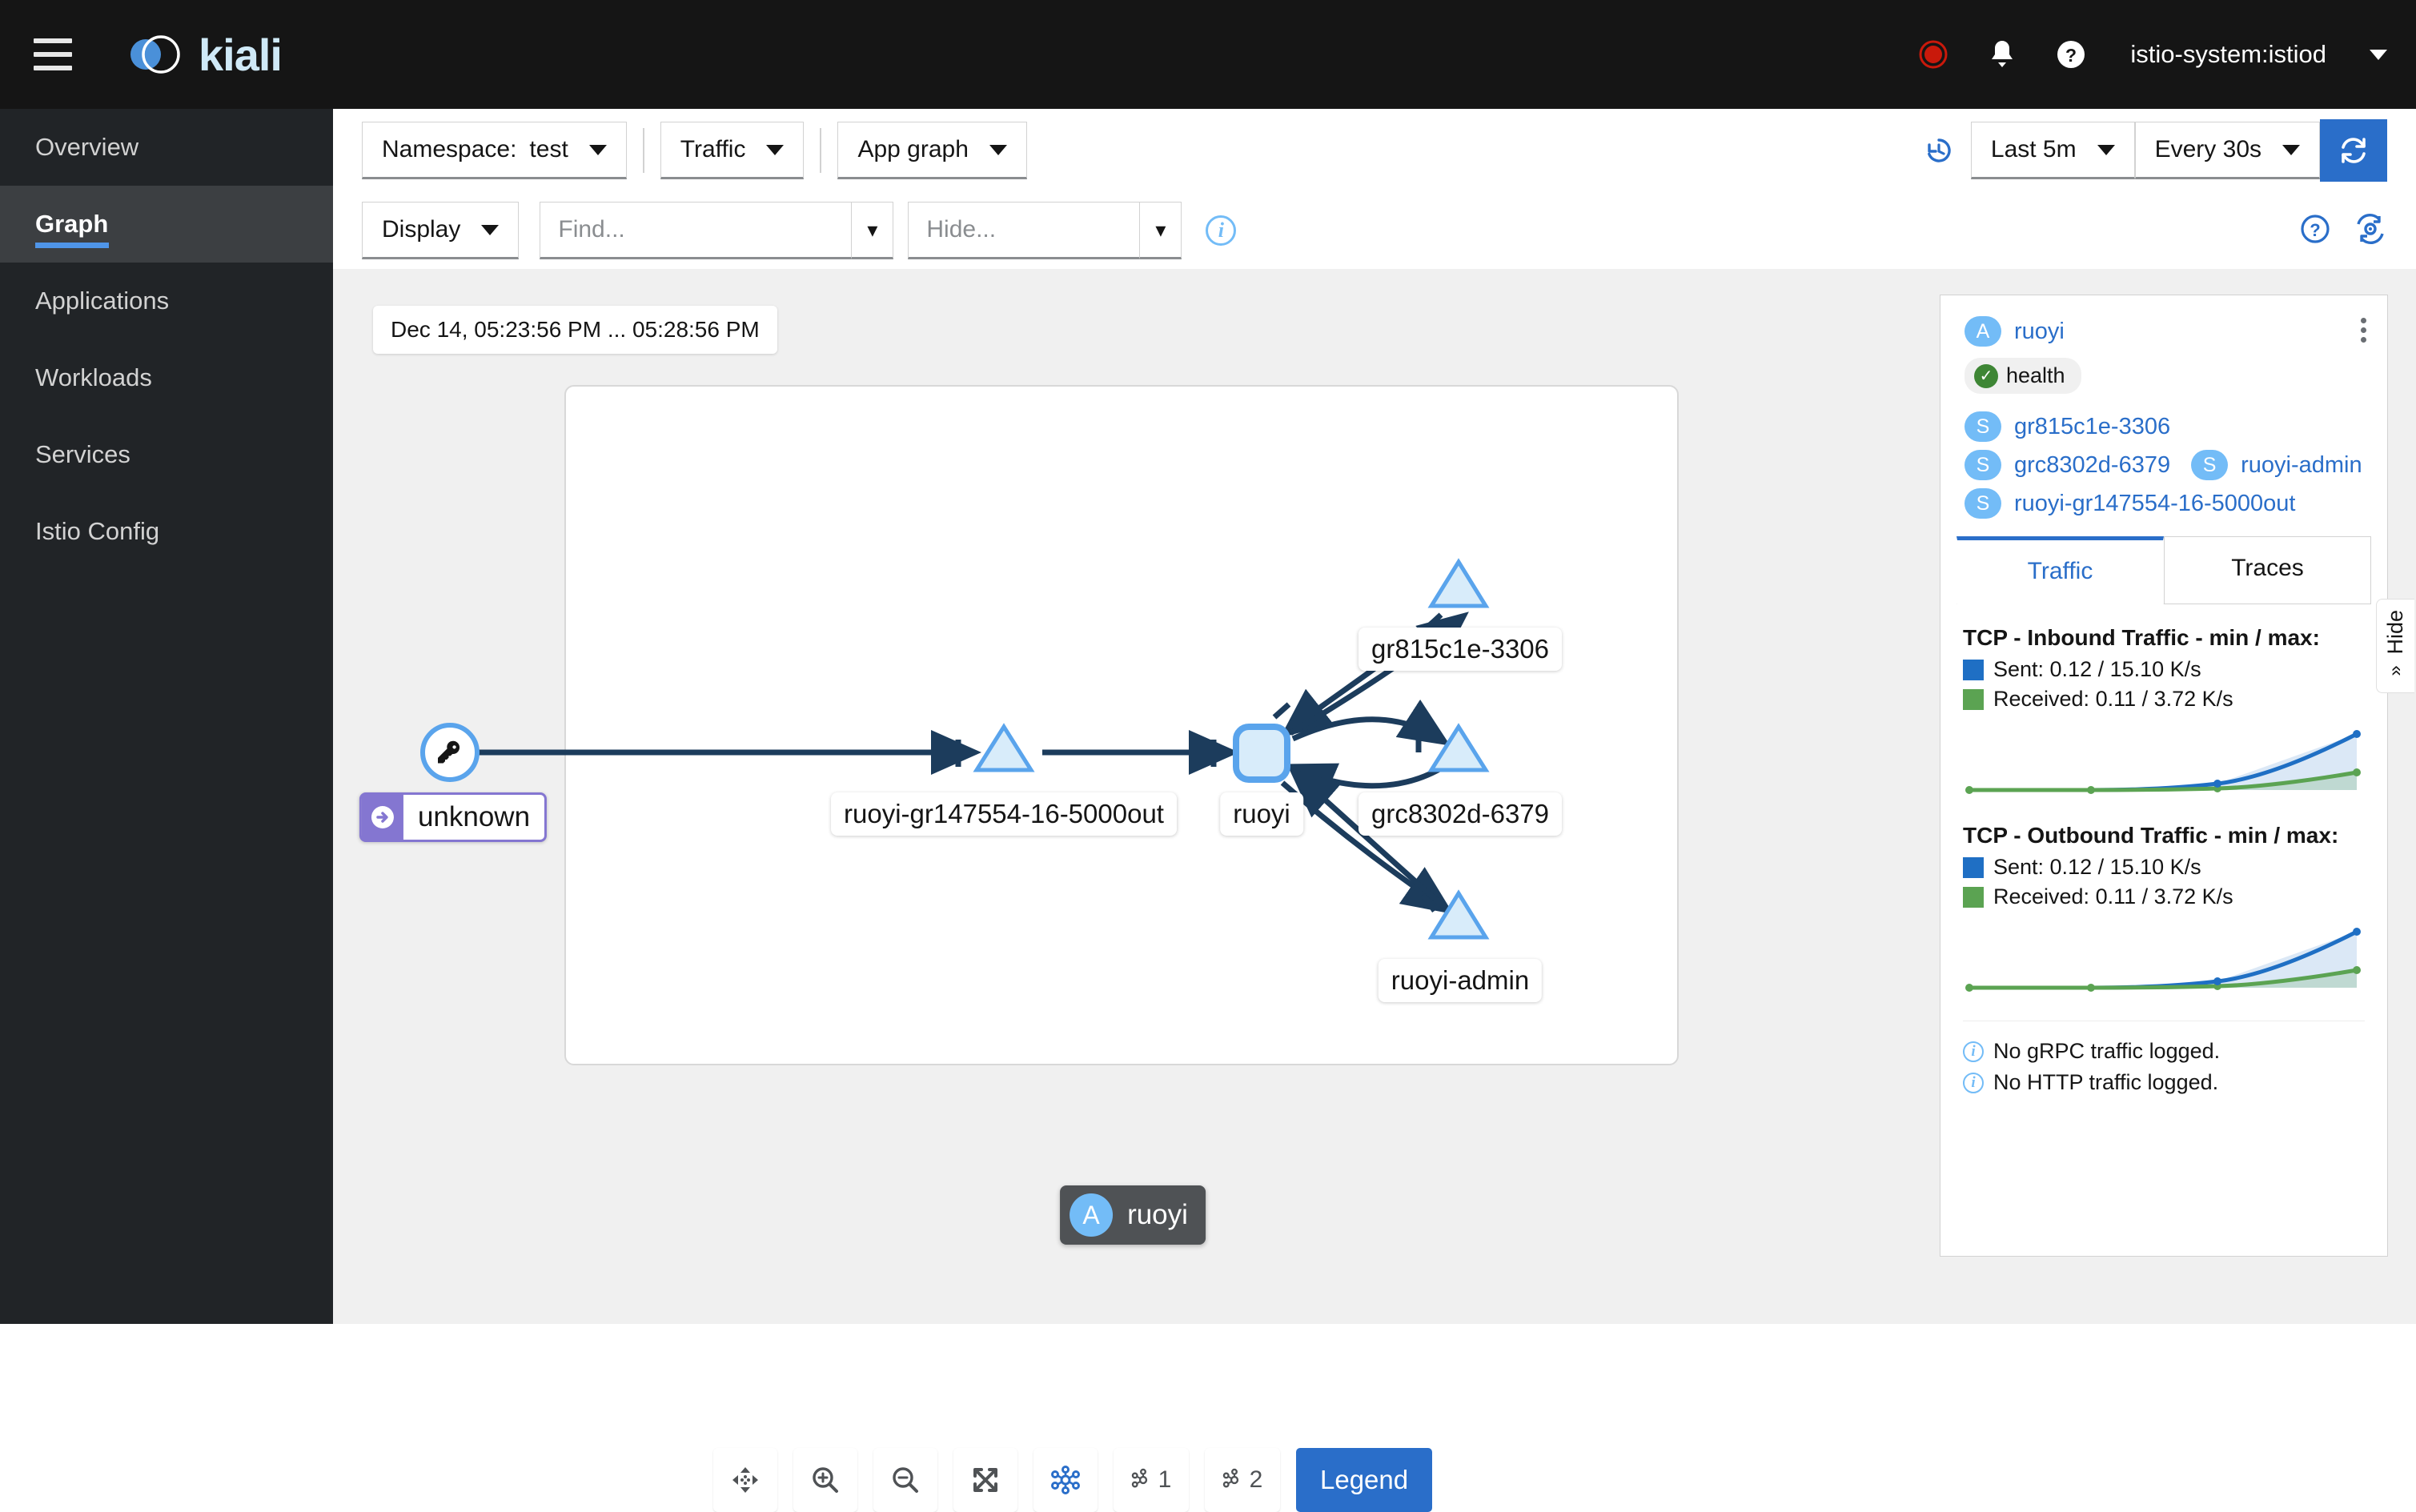  I want to click on hide-group: ▾, so click(1045, 230).